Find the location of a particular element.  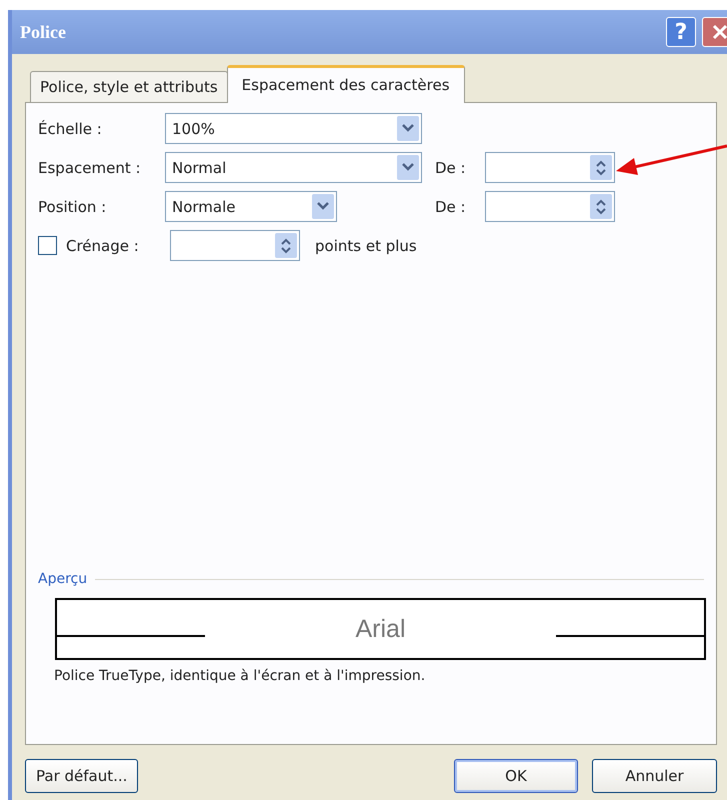

checkbox is located at coordinates (47, 245).